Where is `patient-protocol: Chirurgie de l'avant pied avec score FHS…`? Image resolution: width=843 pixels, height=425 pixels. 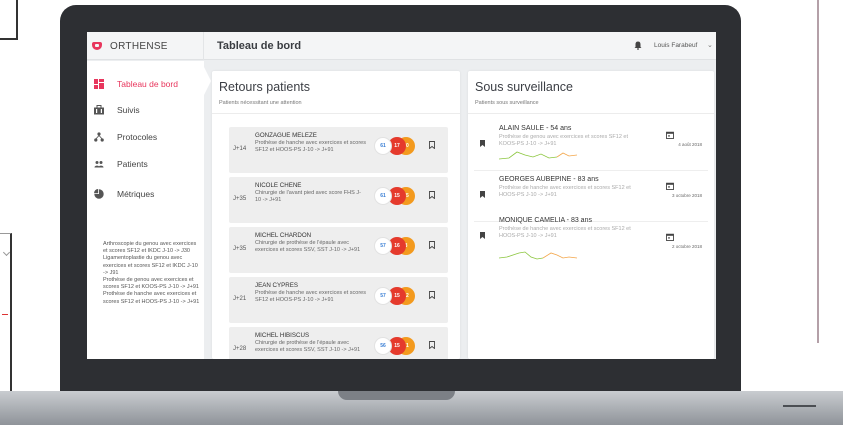 patient-protocol: Chirurgie de l'avant pied avec score FHS… is located at coordinates (308, 196).